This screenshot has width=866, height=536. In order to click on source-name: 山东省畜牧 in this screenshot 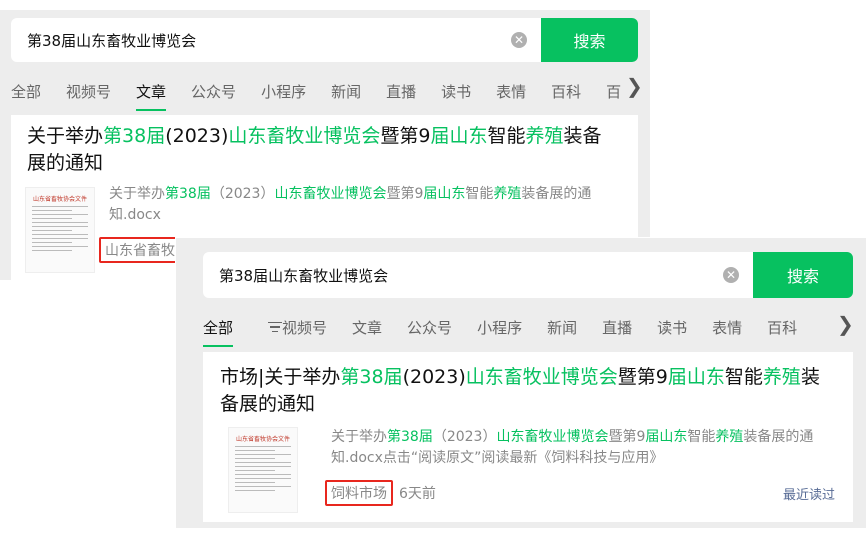, I will do `click(140, 250)`.